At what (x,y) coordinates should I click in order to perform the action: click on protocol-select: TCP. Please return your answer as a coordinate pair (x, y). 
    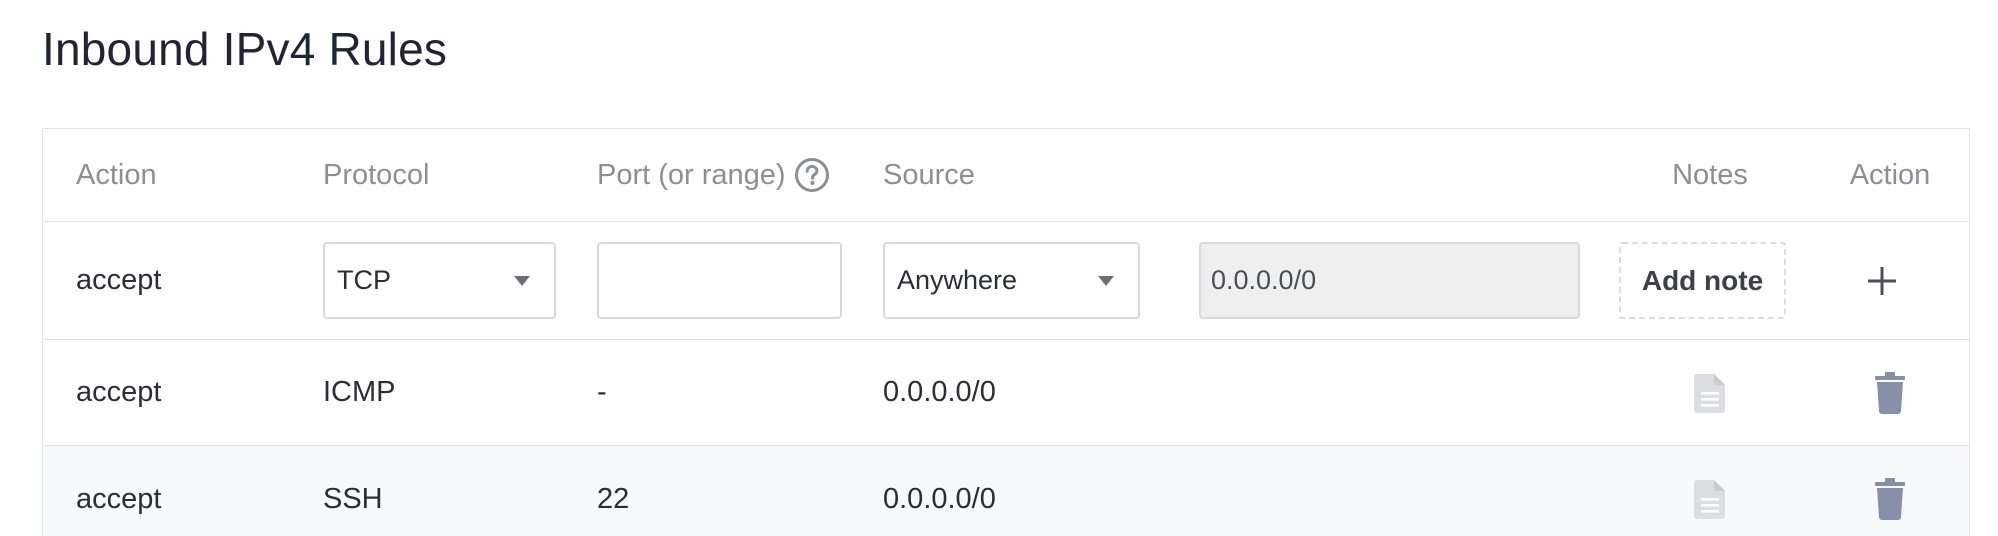
    Looking at the image, I should click on (439, 280).